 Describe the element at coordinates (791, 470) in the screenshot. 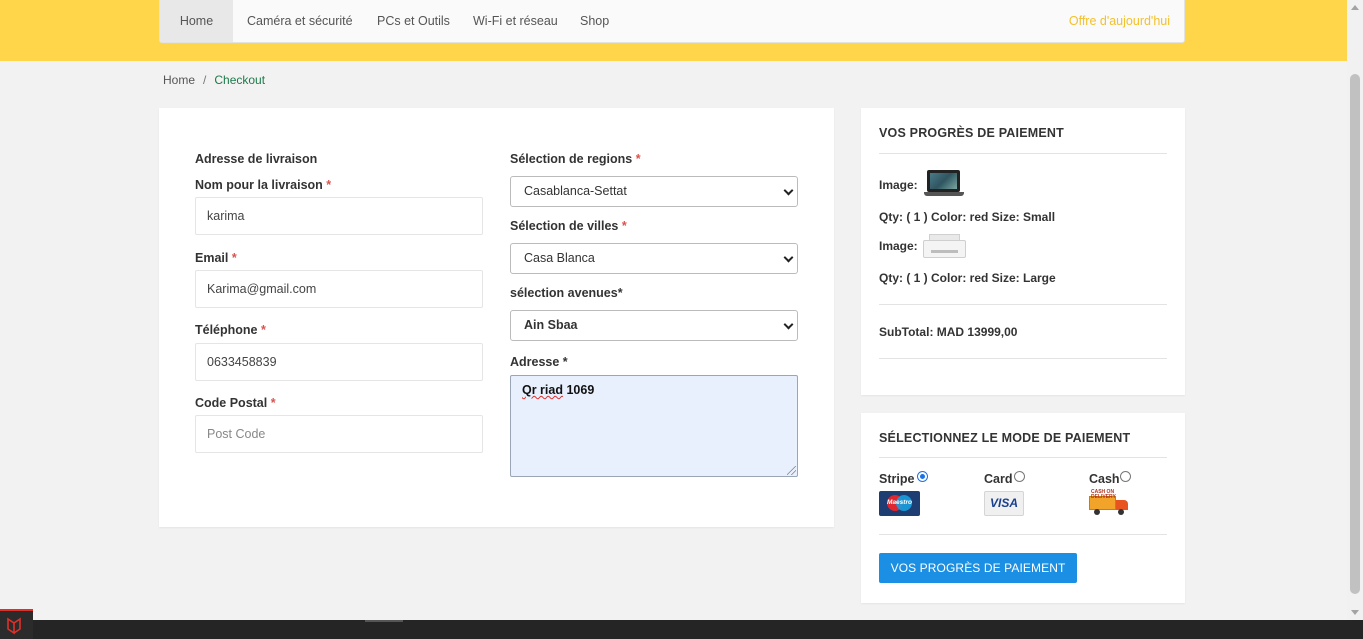

I see `resize-handle-icon` at that location.